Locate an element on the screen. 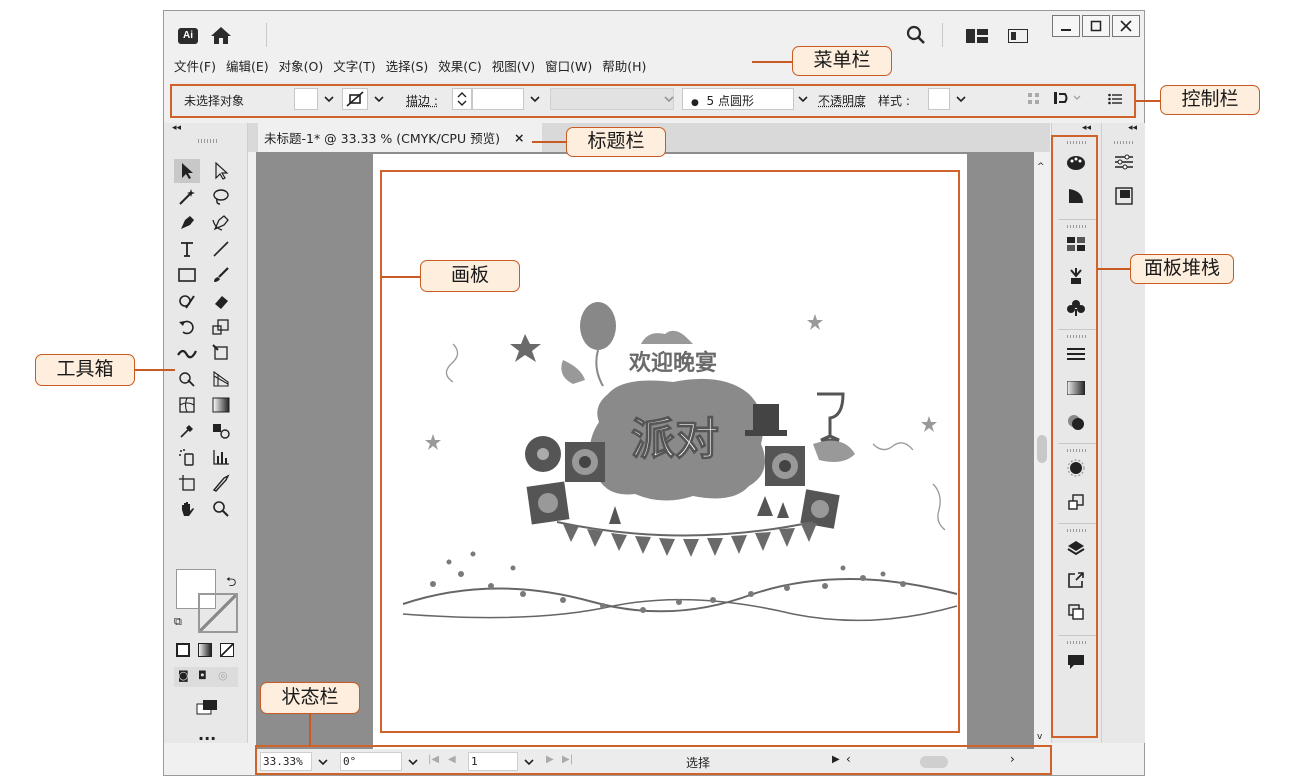 The width and height of the screenshot is (1297, 783). menu-list-icon is located at coordinates (1115, 100).